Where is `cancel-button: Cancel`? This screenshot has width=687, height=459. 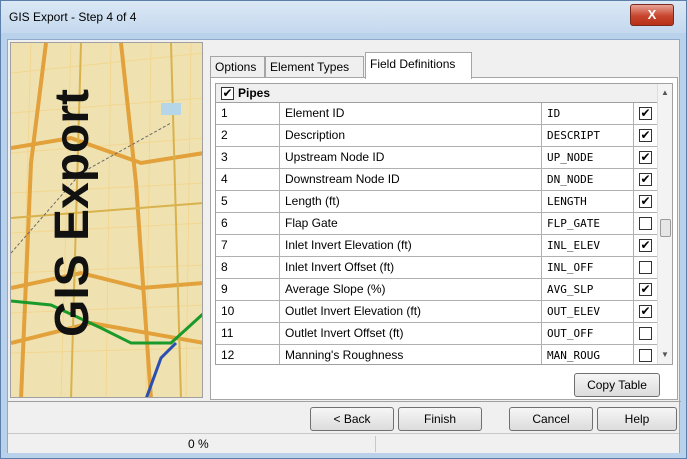 cancel-button: Cancel is located at coordinates (551, 419).